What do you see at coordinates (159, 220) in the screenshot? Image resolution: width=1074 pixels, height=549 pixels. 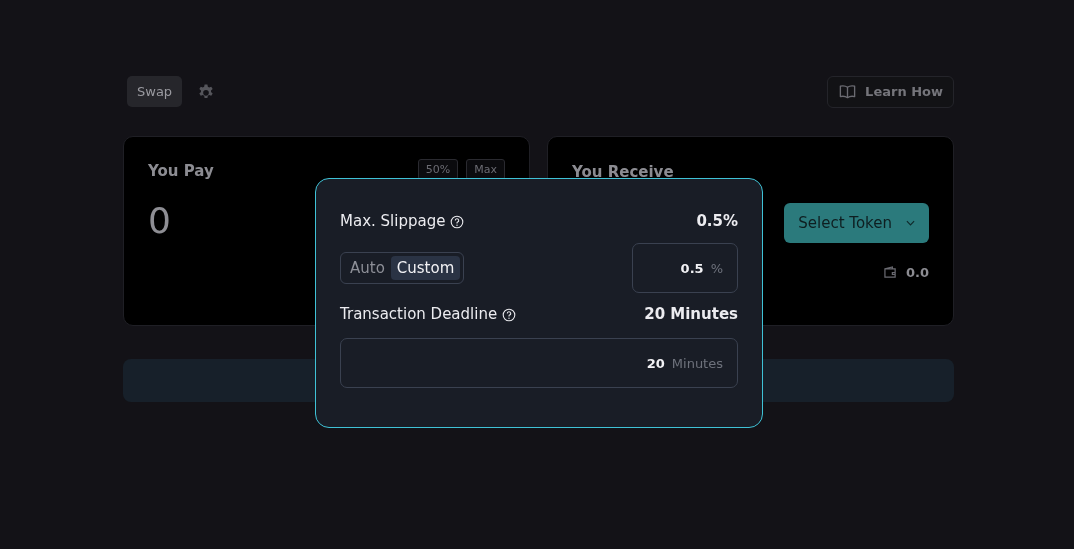 I see `pay-amount-field: 0` at bounding box center [159, 220].